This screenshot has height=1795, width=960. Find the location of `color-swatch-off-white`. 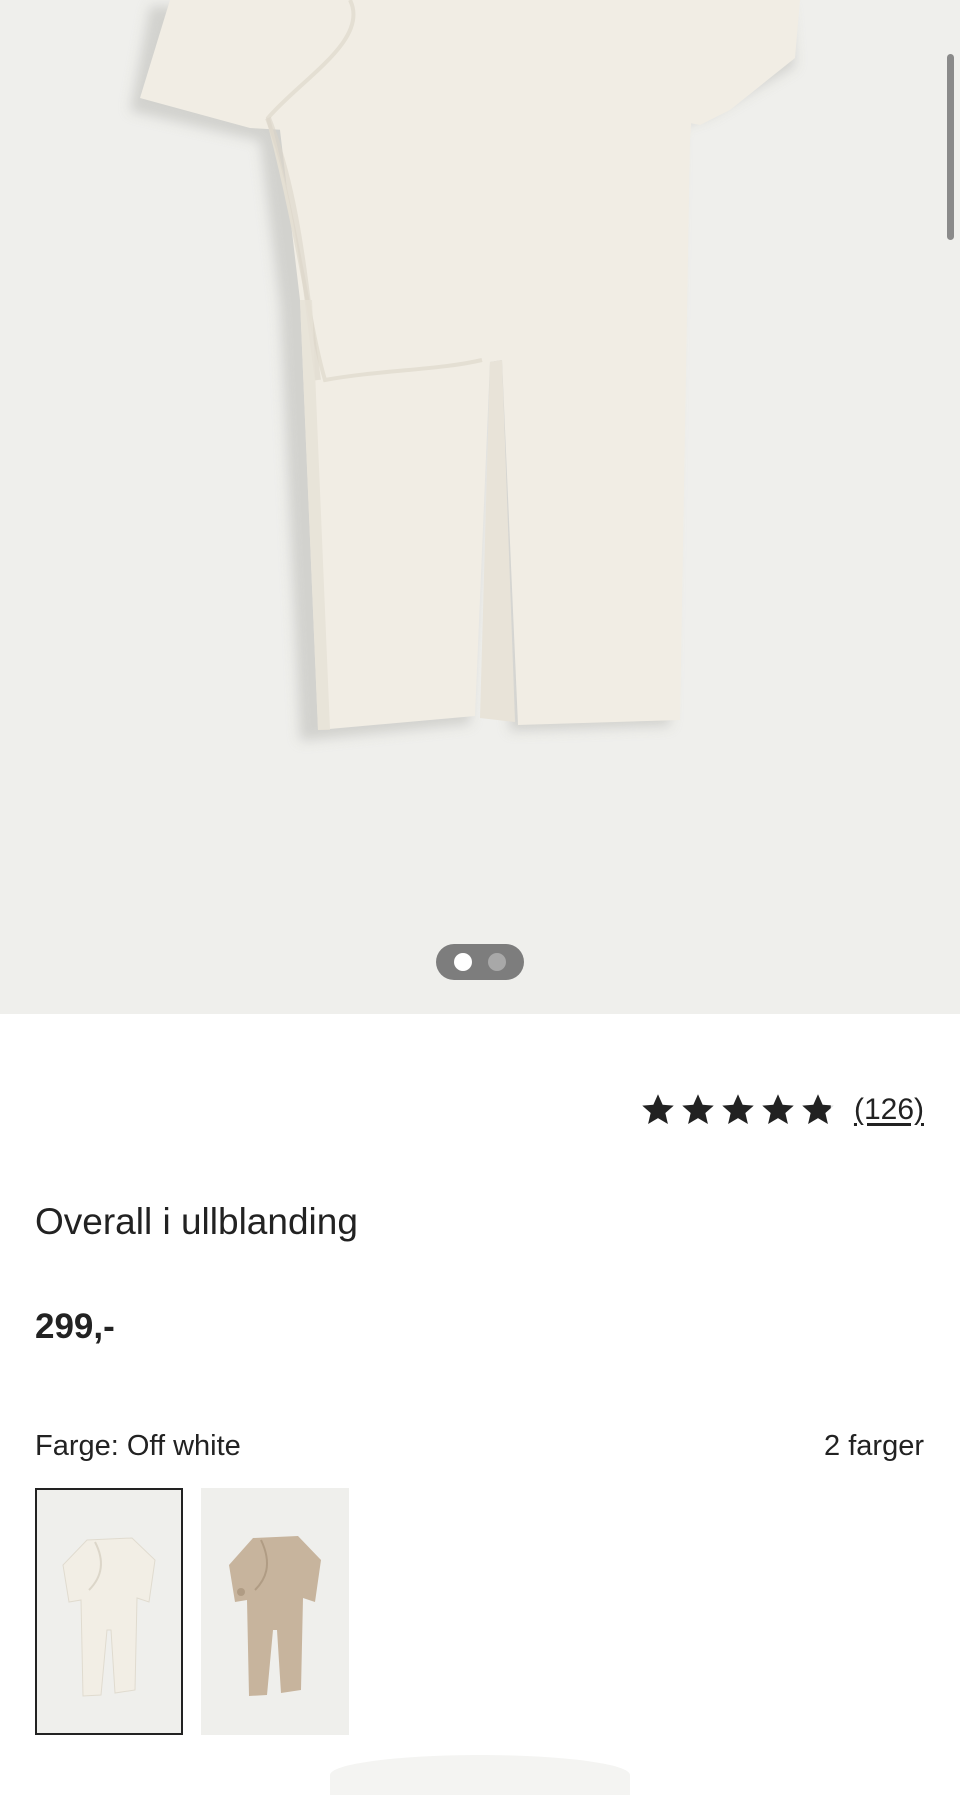

color-swatch-off-white is located at coordinates (109, 1611).